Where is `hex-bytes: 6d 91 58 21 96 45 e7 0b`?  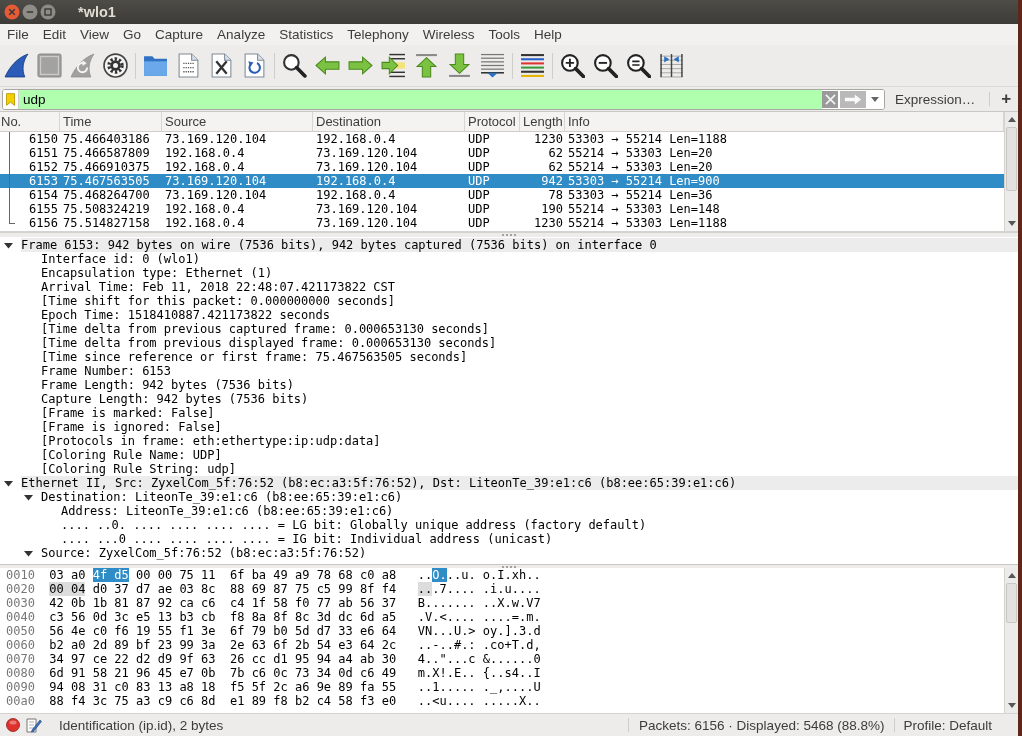
hex-bytes: 6d 91 58 21 96 45 e7 0b is located at coordinates (132, 673).